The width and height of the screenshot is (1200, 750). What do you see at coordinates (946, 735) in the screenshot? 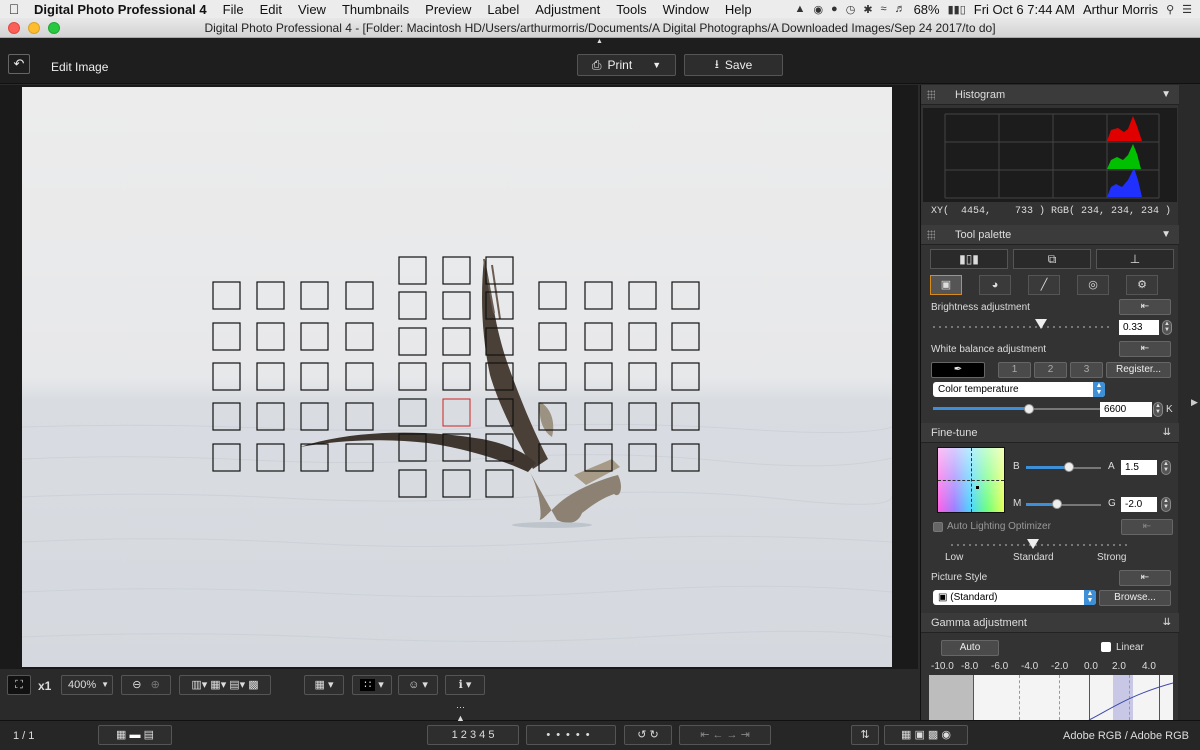
I see `camera-view-icon: ◉` at bounding box center [946, 735].